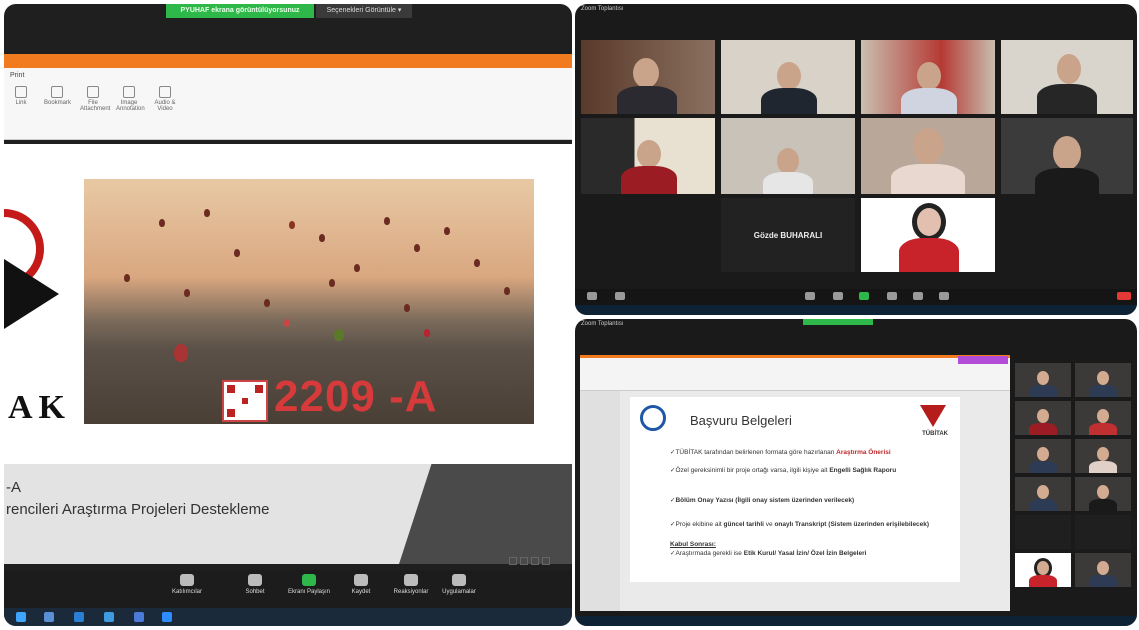 The height and width of the screenshot is (630, 1139). What do you see at coordinates (57, 99) in the screenshot?
I see `bookmark-tool: Bookmark` at bounding box center [57, 99].